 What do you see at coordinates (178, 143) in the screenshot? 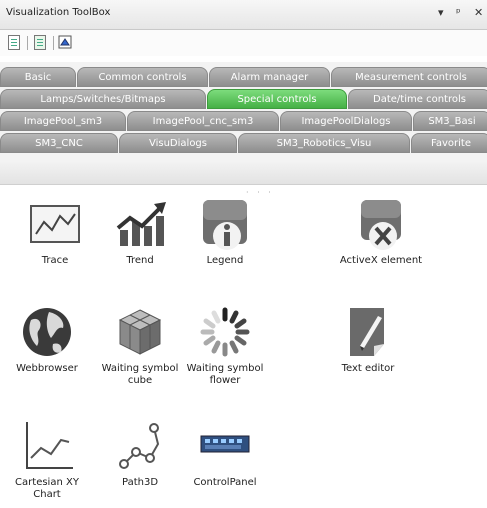
I see `tab-visu-dialogs: VisuDialogs` at bounding box center [178, 143].